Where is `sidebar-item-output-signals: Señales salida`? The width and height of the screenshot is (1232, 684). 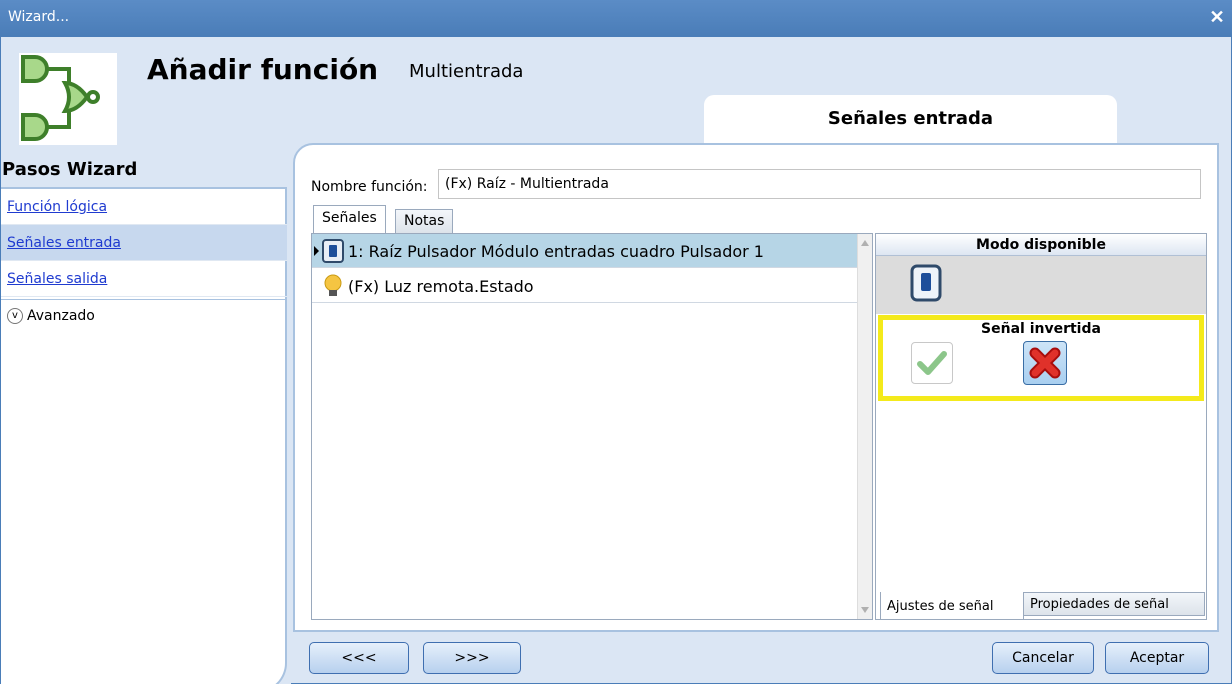
sidebar-item-output-signals: Señales salida is located at coordinates (144, 279).